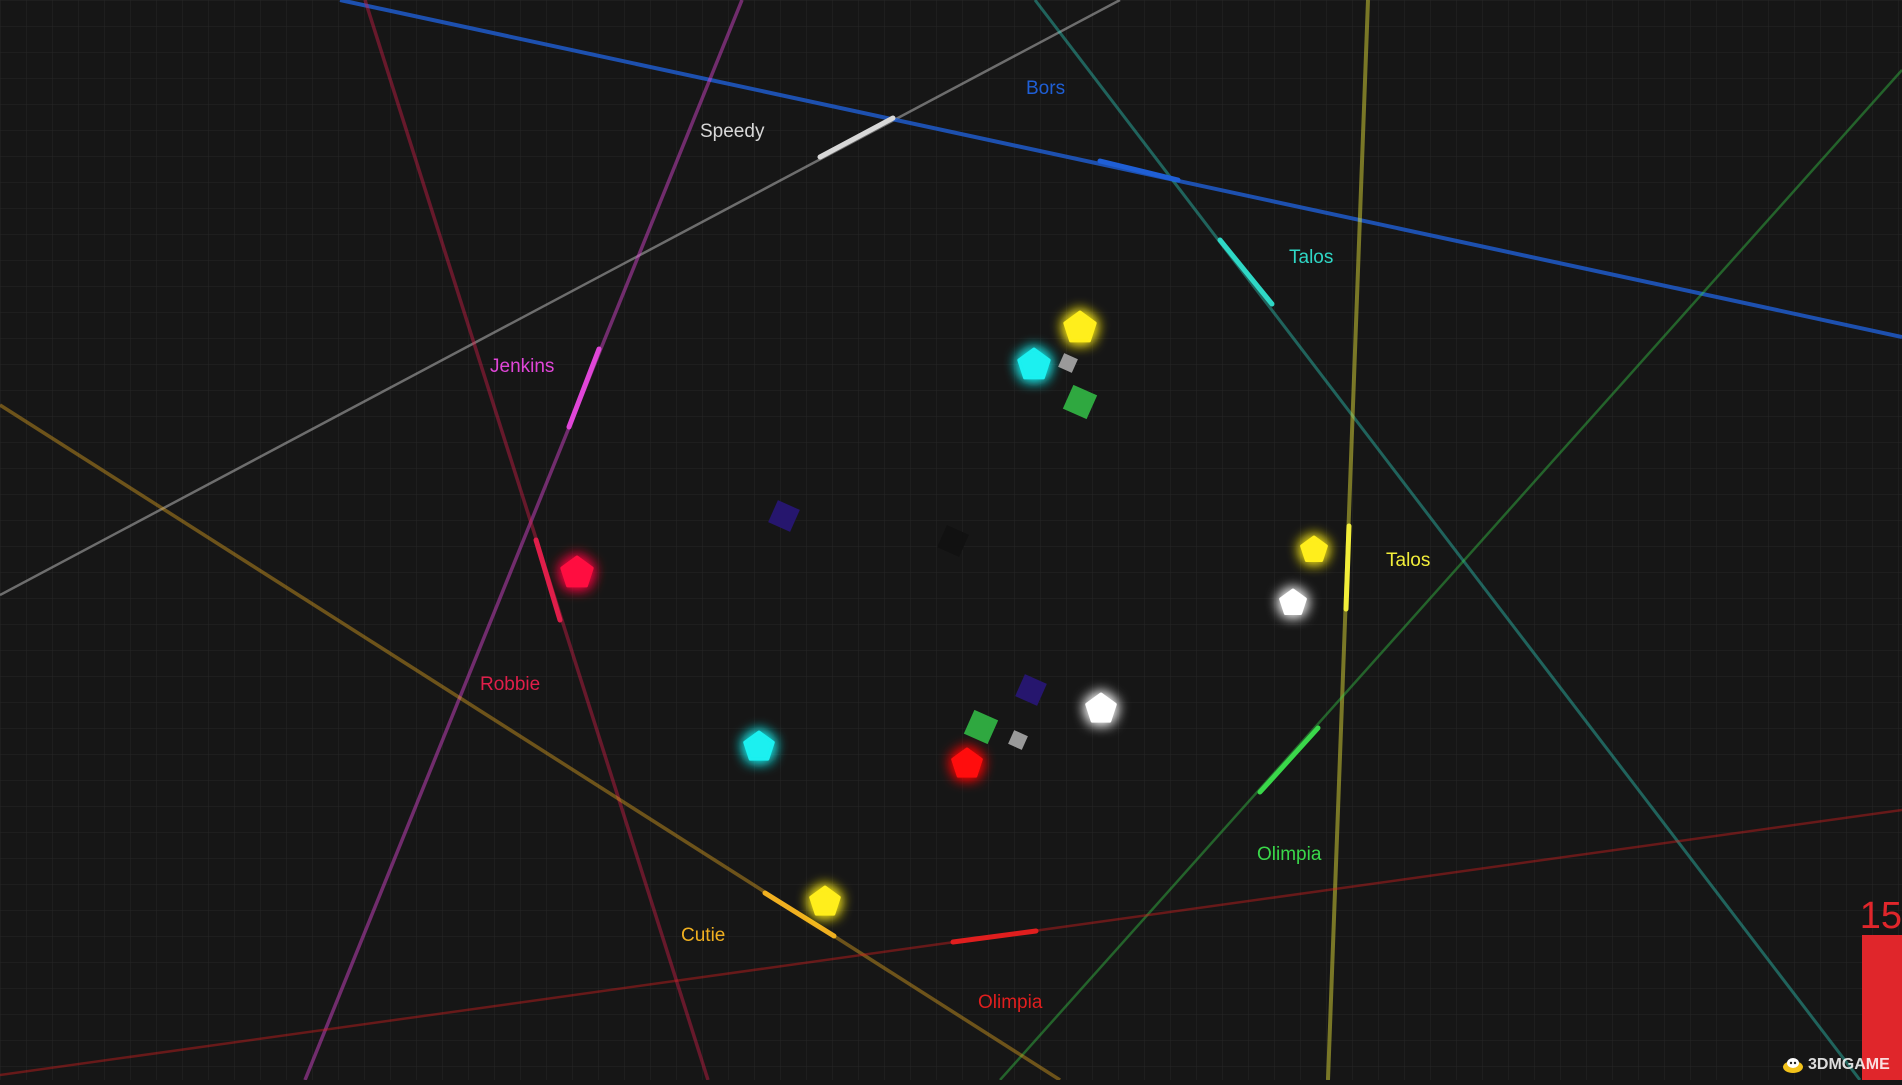 The height and width of the screenshot is (1085, 1902). I want to click on player-label-olimpia-red: Olimpia, so click(1010, 1002).